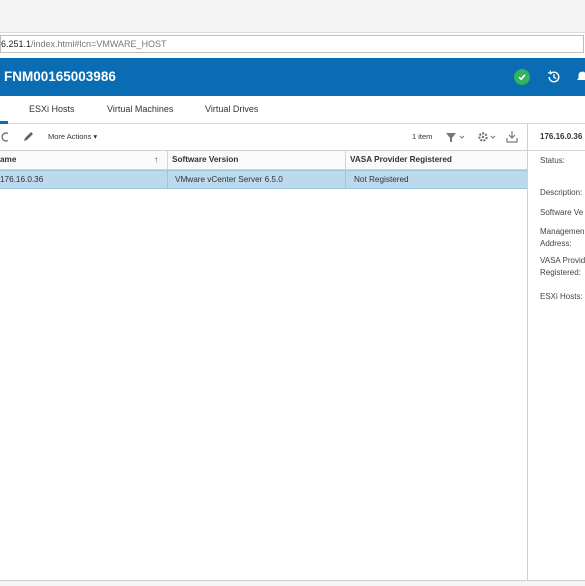 The image size is (585, 586). I want to click on bell-icon, so click(580, 77).